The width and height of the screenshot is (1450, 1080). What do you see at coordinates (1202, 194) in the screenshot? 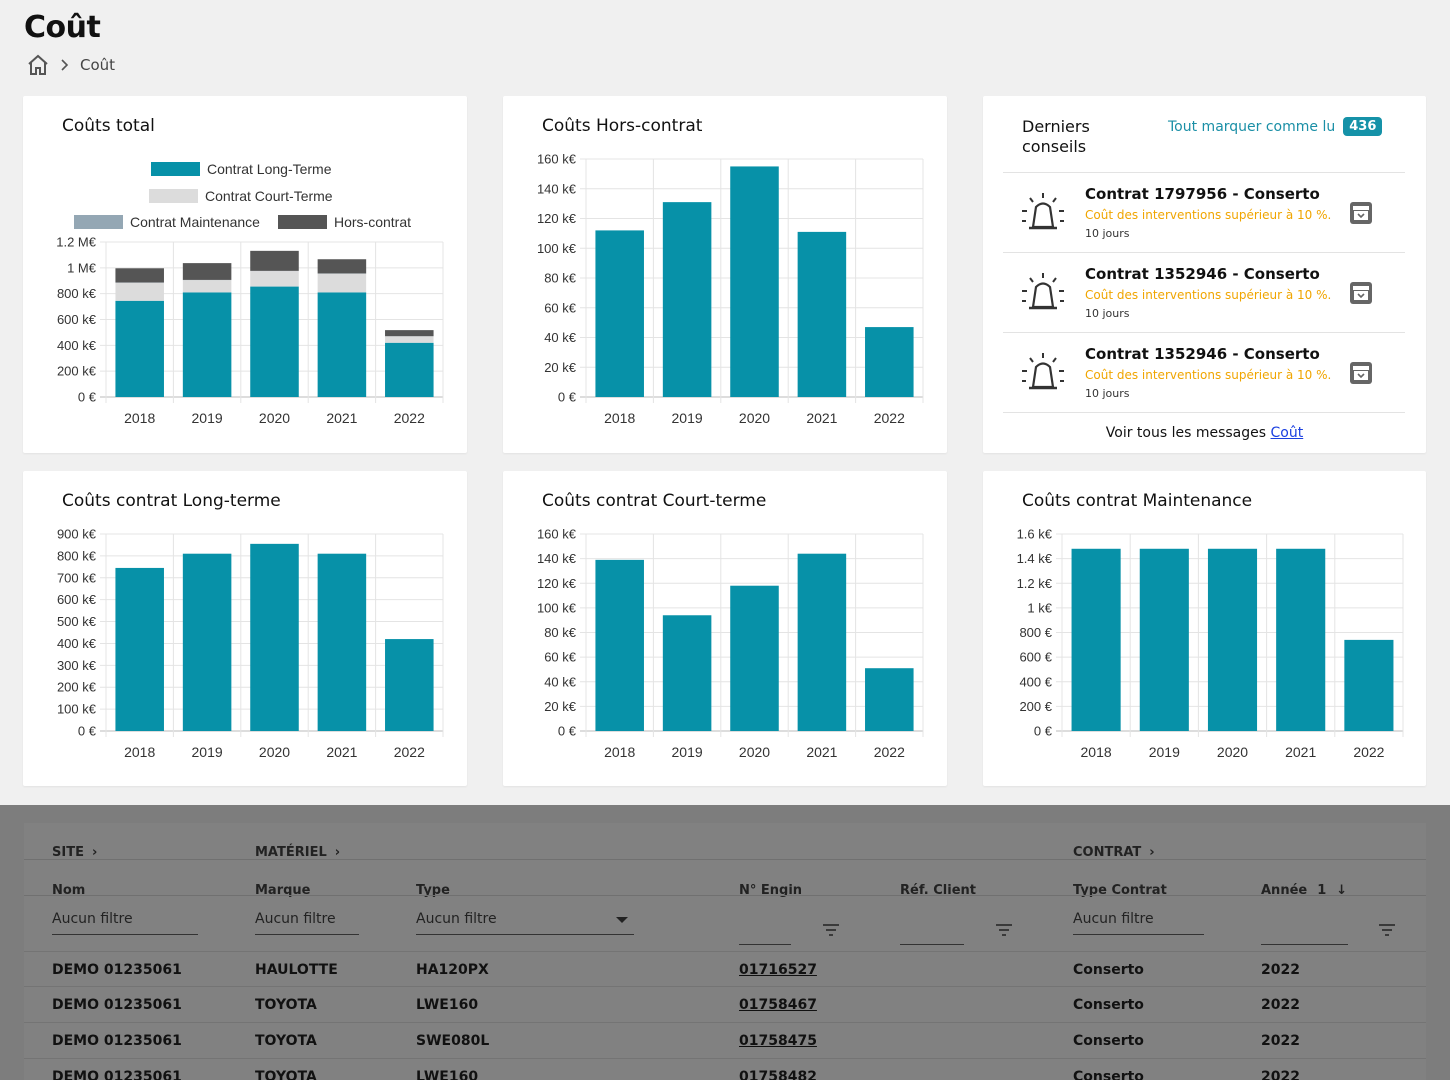
I see `message-title: Contrat 1797956 - Conserto` at bounding box center [1202, 194].